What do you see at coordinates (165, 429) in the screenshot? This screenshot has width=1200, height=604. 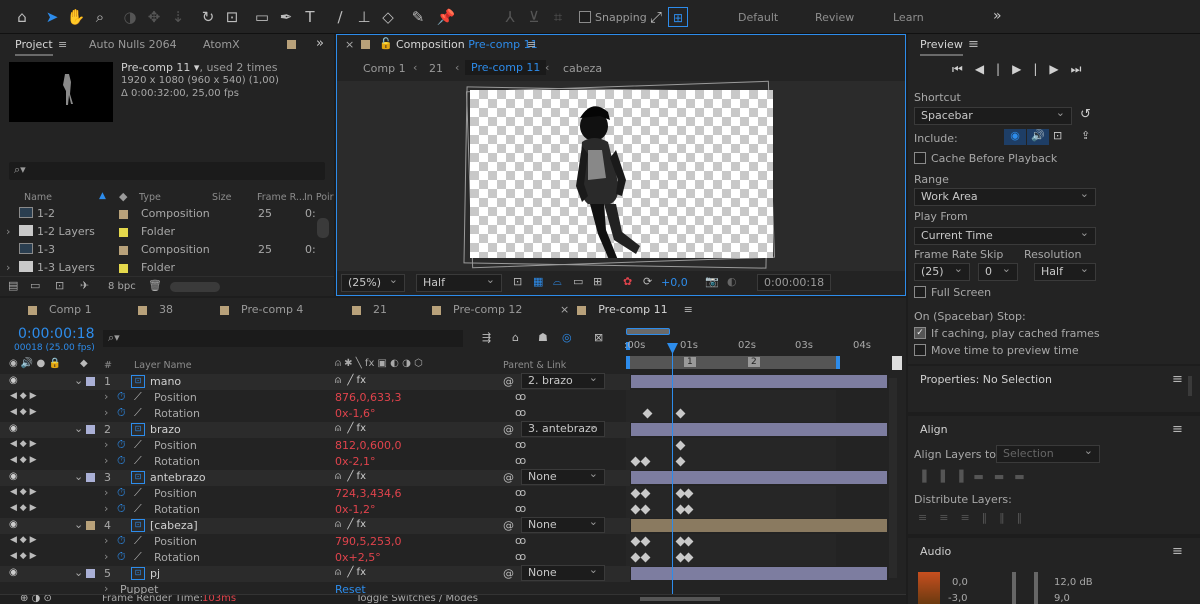 I see `layer-name: brazo` at bounding box center [165, 429].